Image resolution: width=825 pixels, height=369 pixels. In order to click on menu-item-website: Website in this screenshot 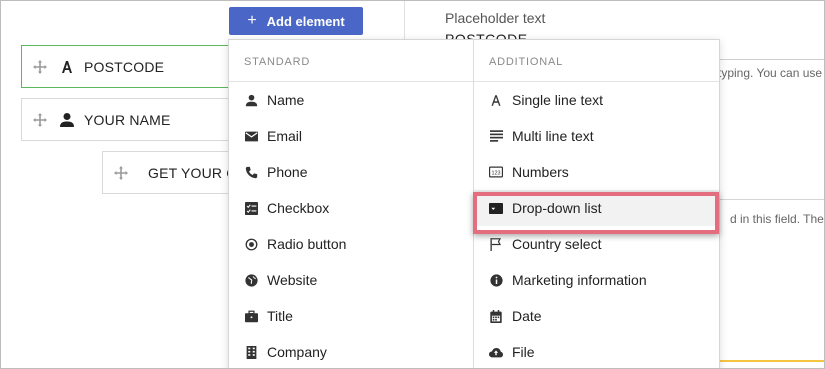, I will do `click(351, 280)`.